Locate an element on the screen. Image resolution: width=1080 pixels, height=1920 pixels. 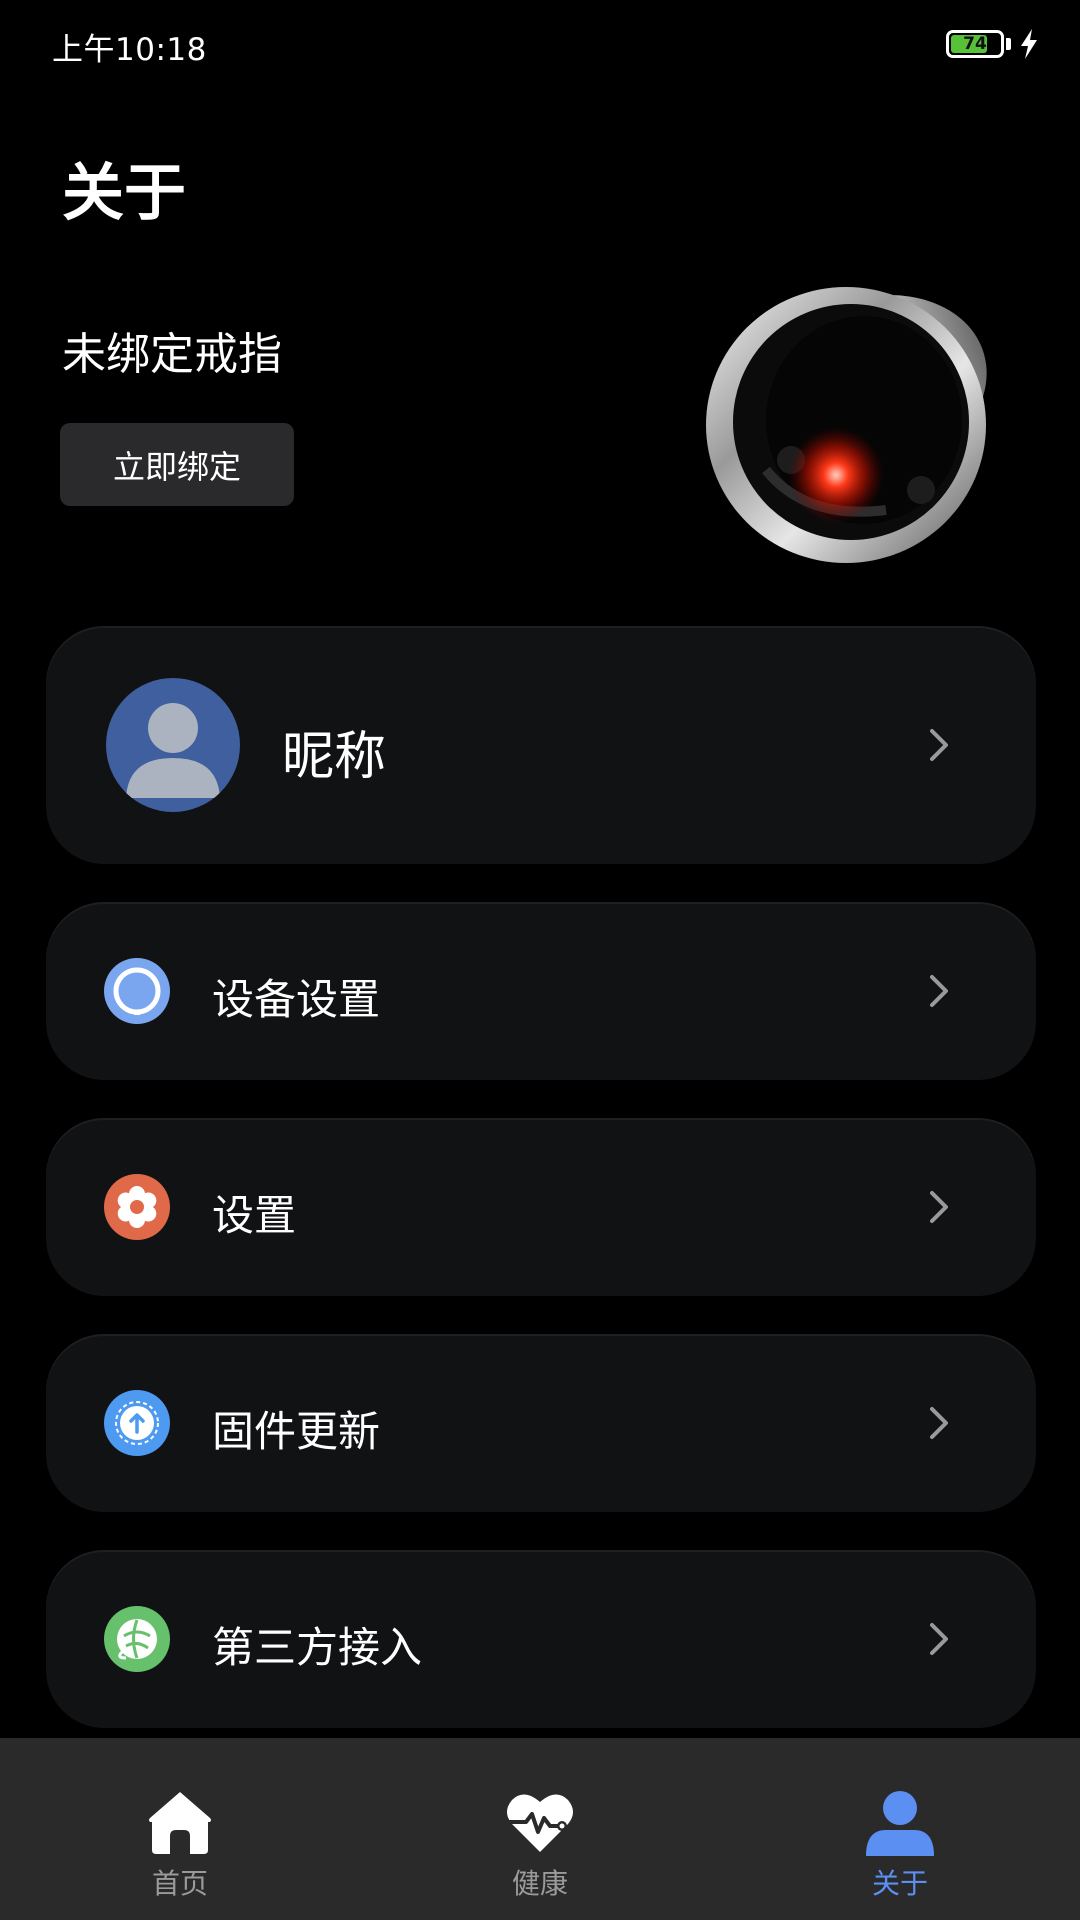
battery-tip is located at coordinates (1008, 44).